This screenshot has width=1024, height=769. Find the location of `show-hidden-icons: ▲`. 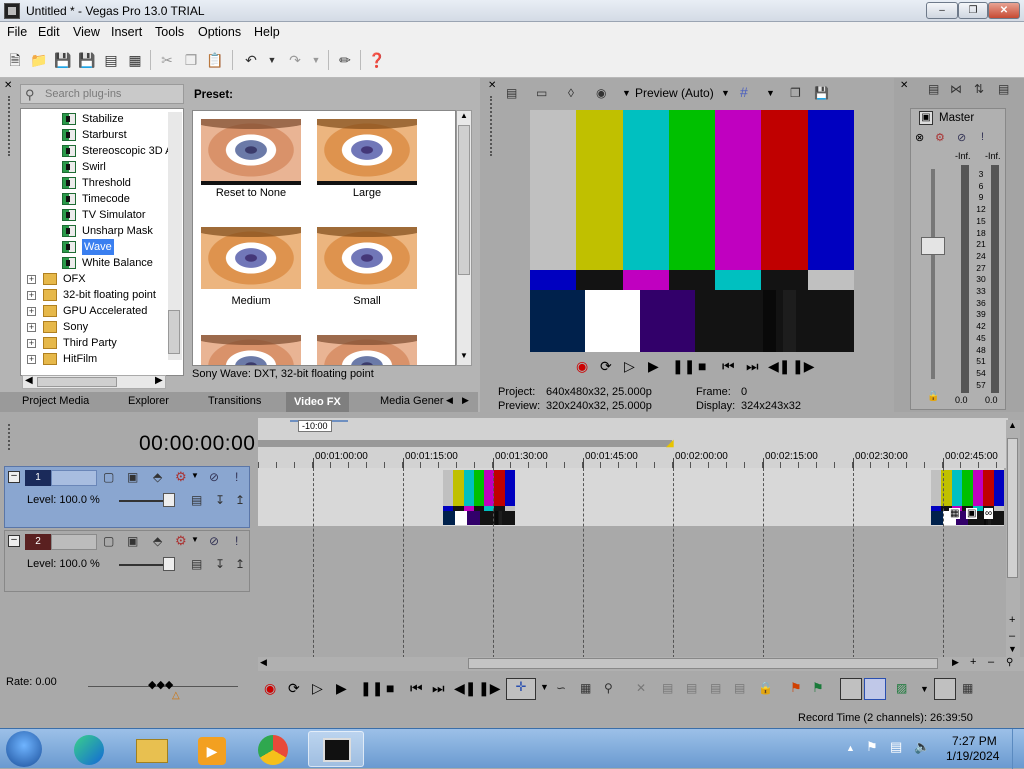

show-hidden-icons: ▲ is located at coordinates (850, 748).